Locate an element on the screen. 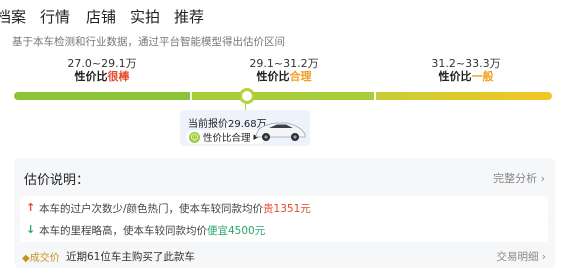 The height and width of the screenshot is (268, 567). estimate-item-up-text: 本车的过户次数少/颜色热门，使本车较同款均价贵1351元 is located at coordinates (175, 209).